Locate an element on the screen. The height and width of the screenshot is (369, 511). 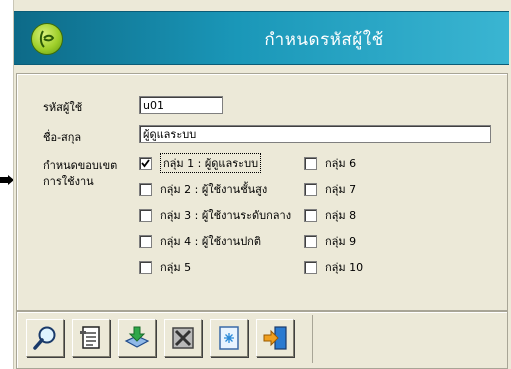
group-4-label: กลุ่ม 4 : ผู้ใช้งานปกติ is located at coordinates (210, 241).